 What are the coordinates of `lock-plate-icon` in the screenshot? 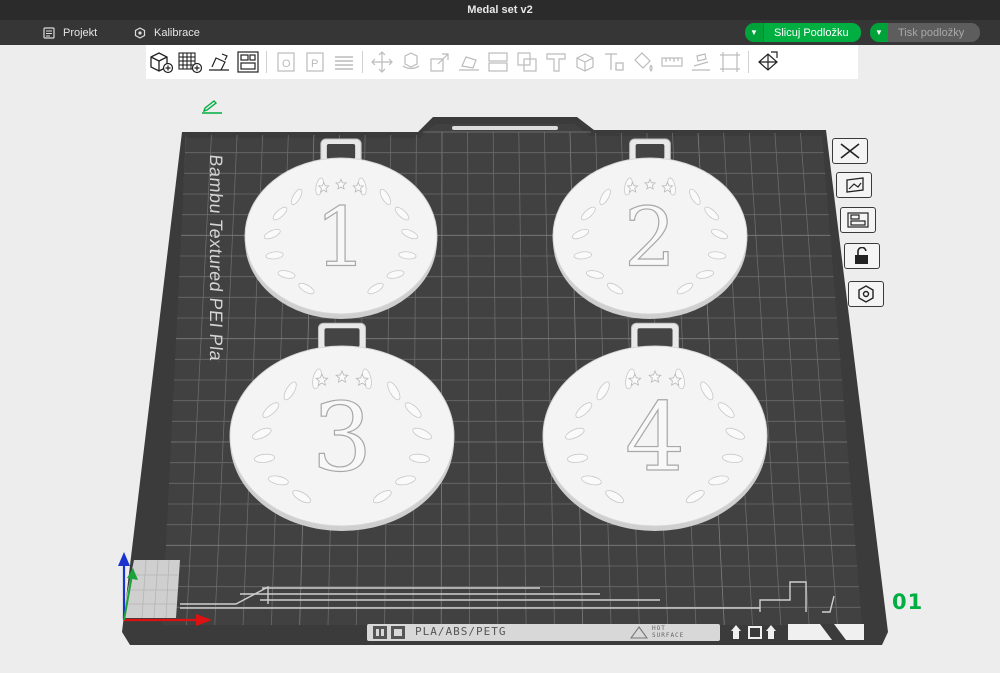 It's located at (861, 255).